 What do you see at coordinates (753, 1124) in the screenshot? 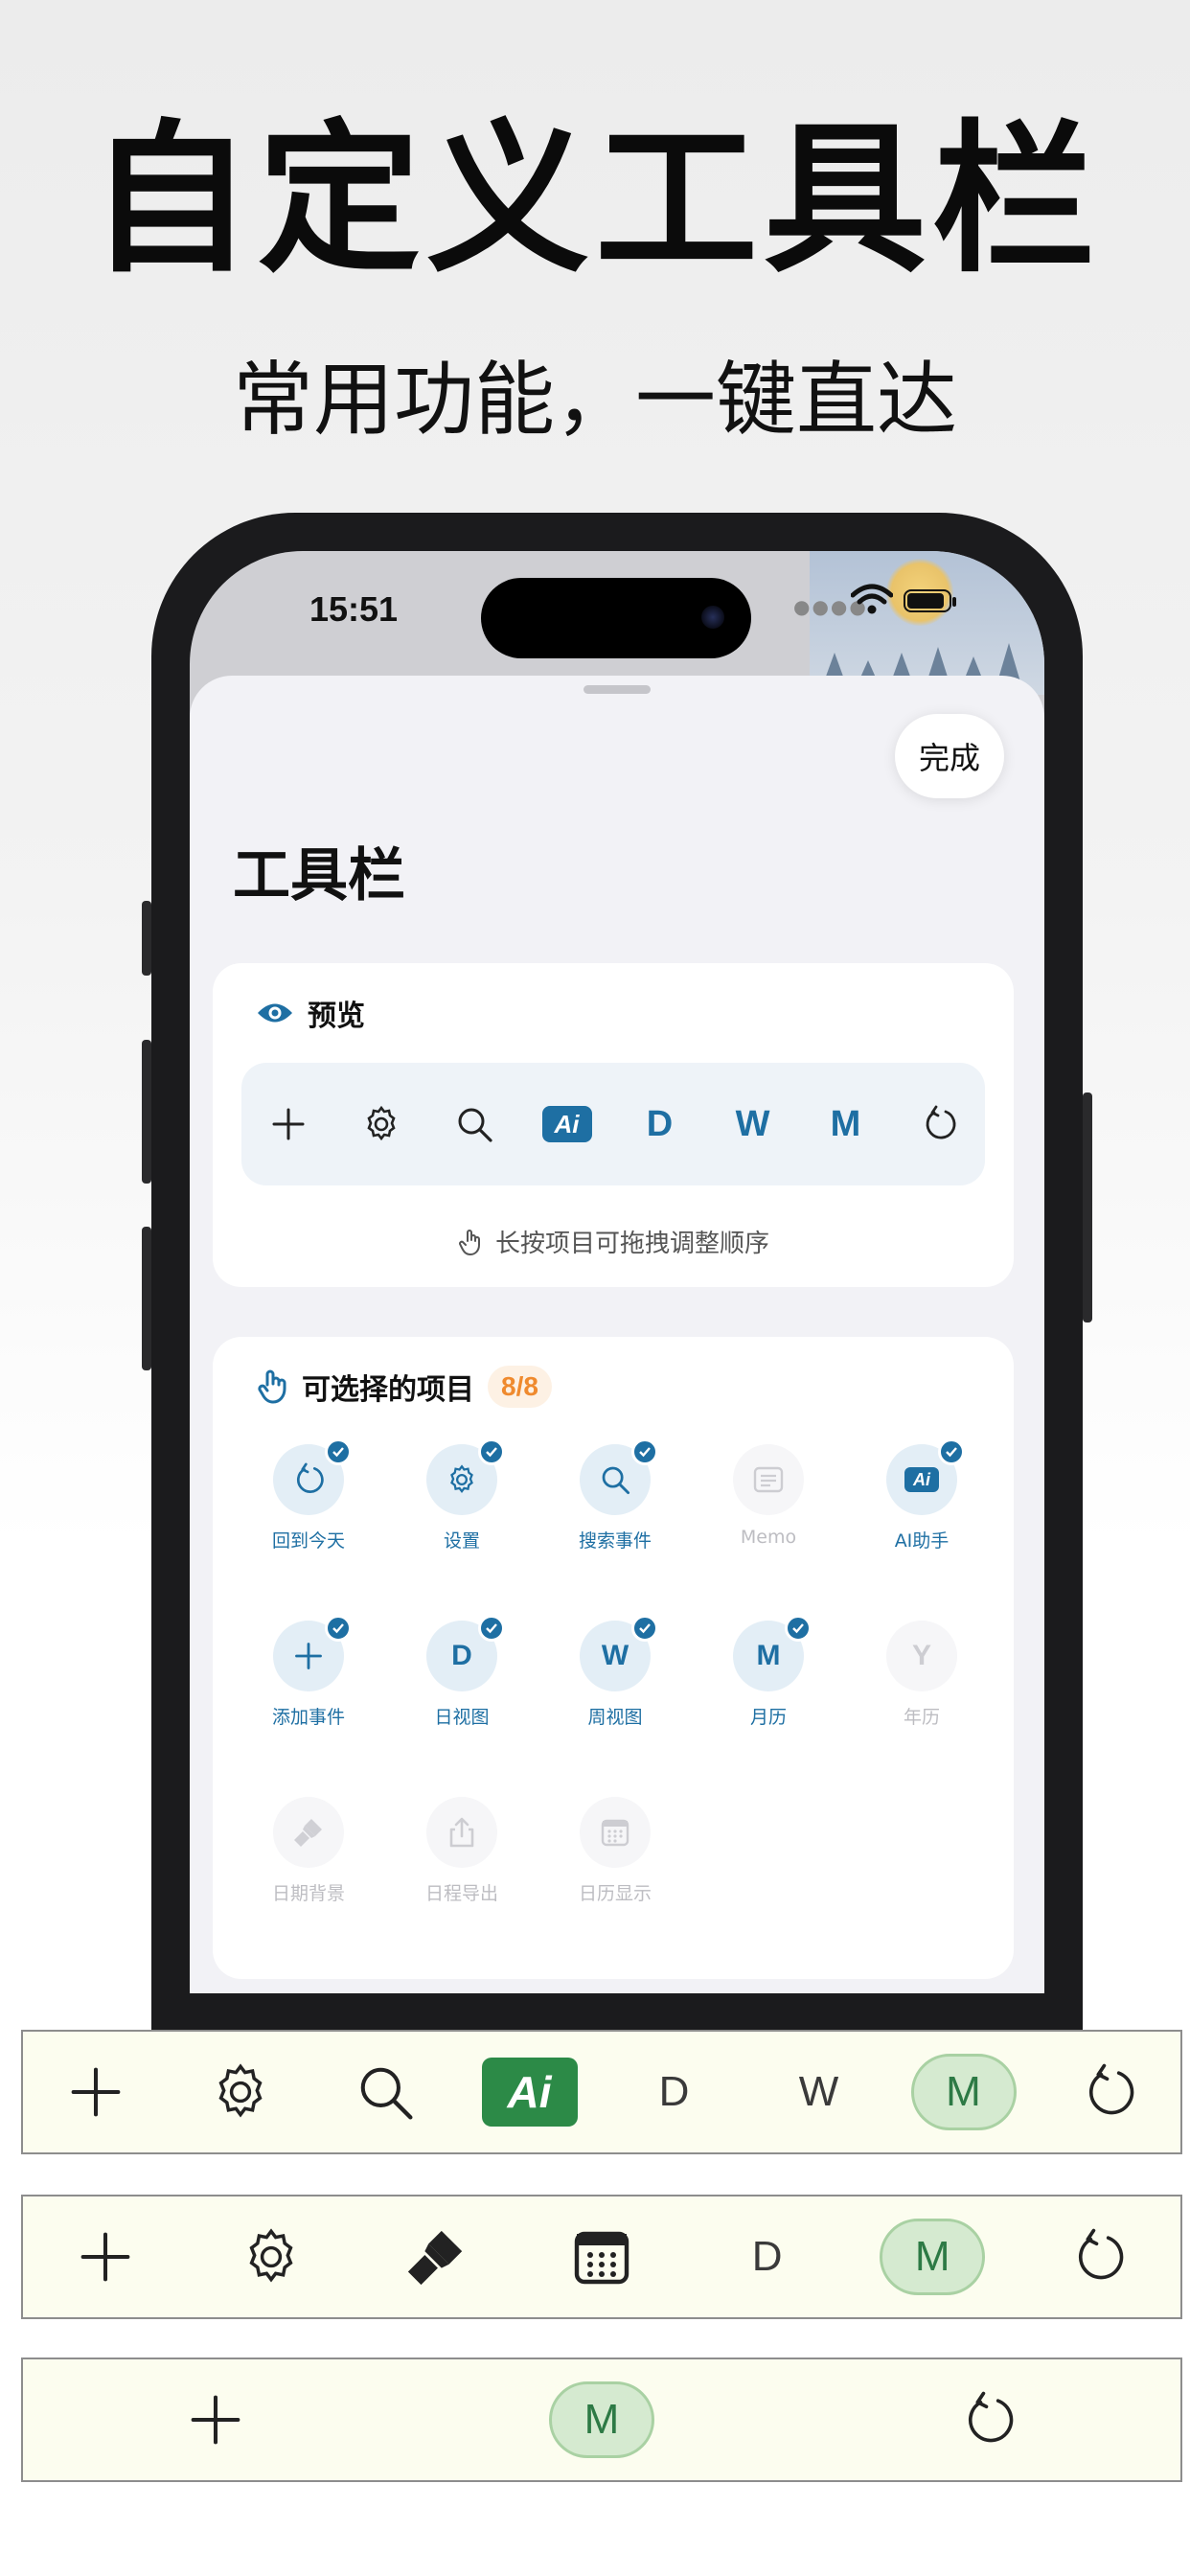
I see `preview-week-item: W` at bounding box center [753, 1124].